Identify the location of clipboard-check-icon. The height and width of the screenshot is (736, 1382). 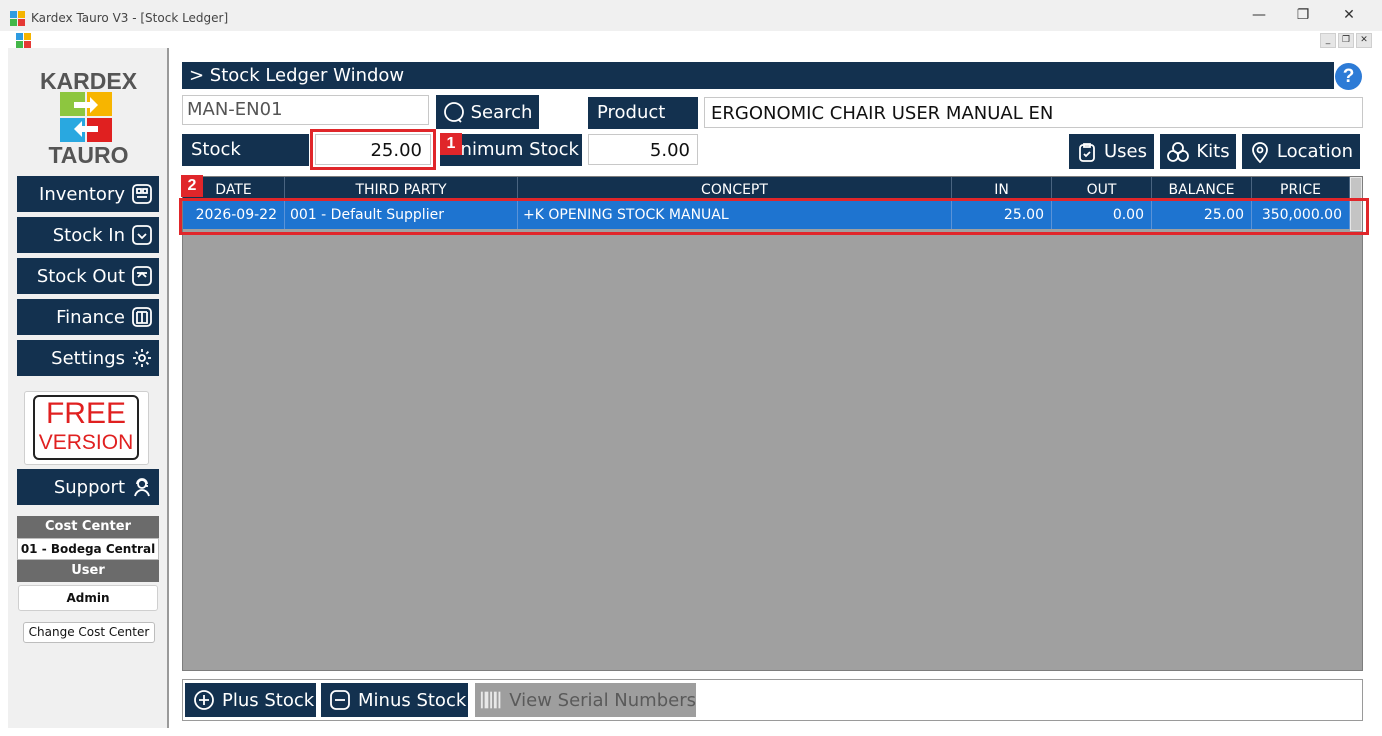
(1087, 152).